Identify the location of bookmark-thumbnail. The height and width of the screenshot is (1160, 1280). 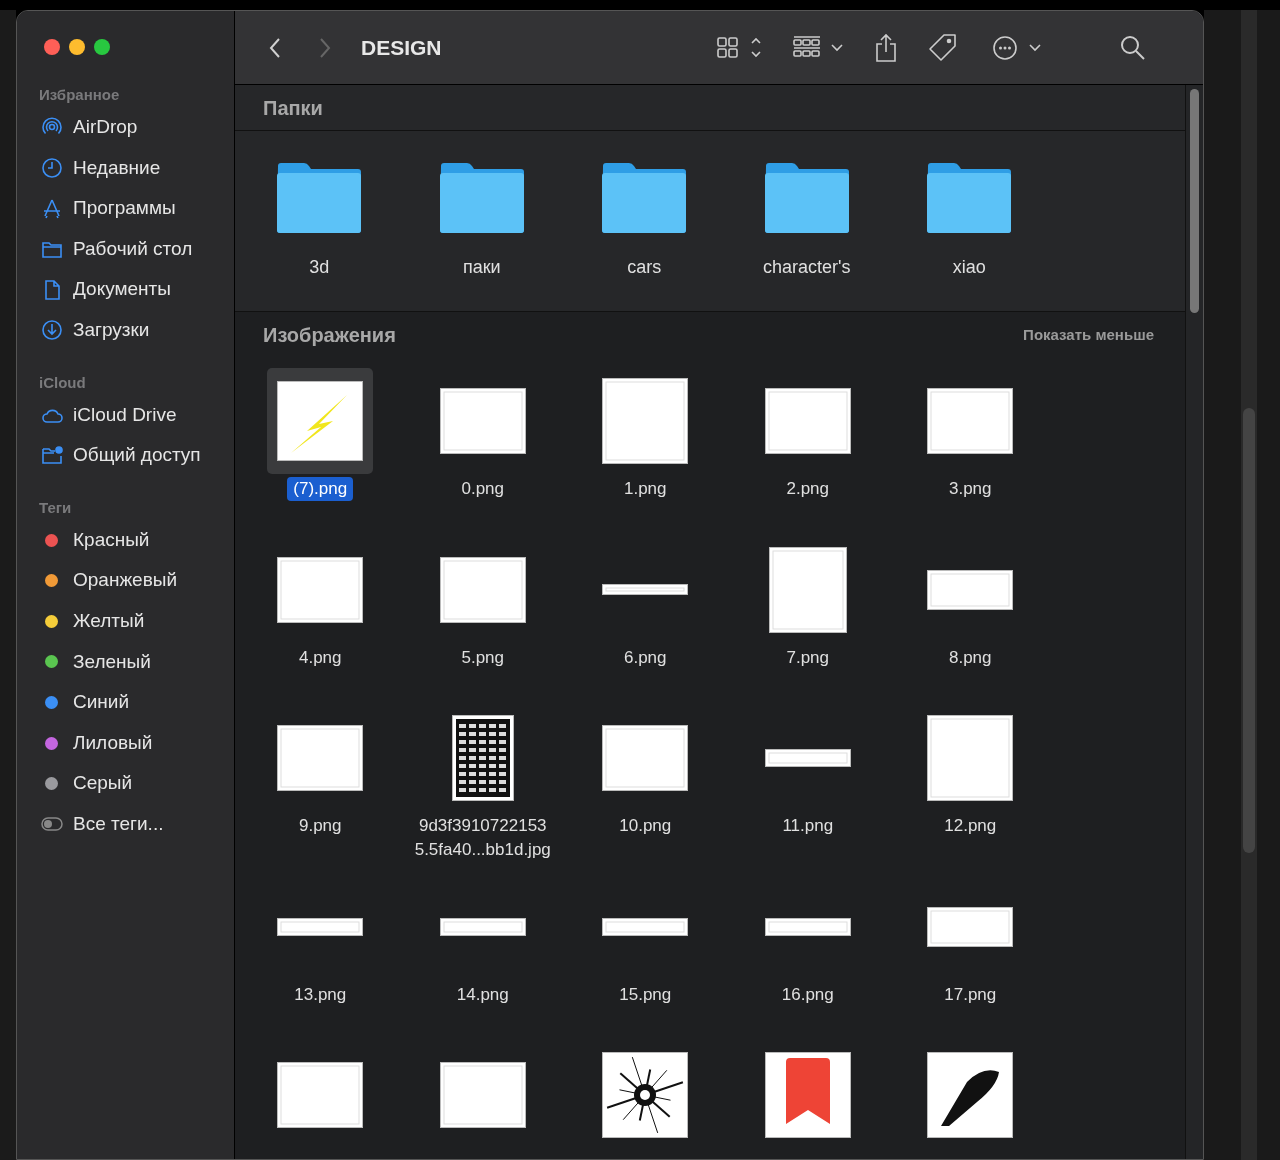
(807, 1095).